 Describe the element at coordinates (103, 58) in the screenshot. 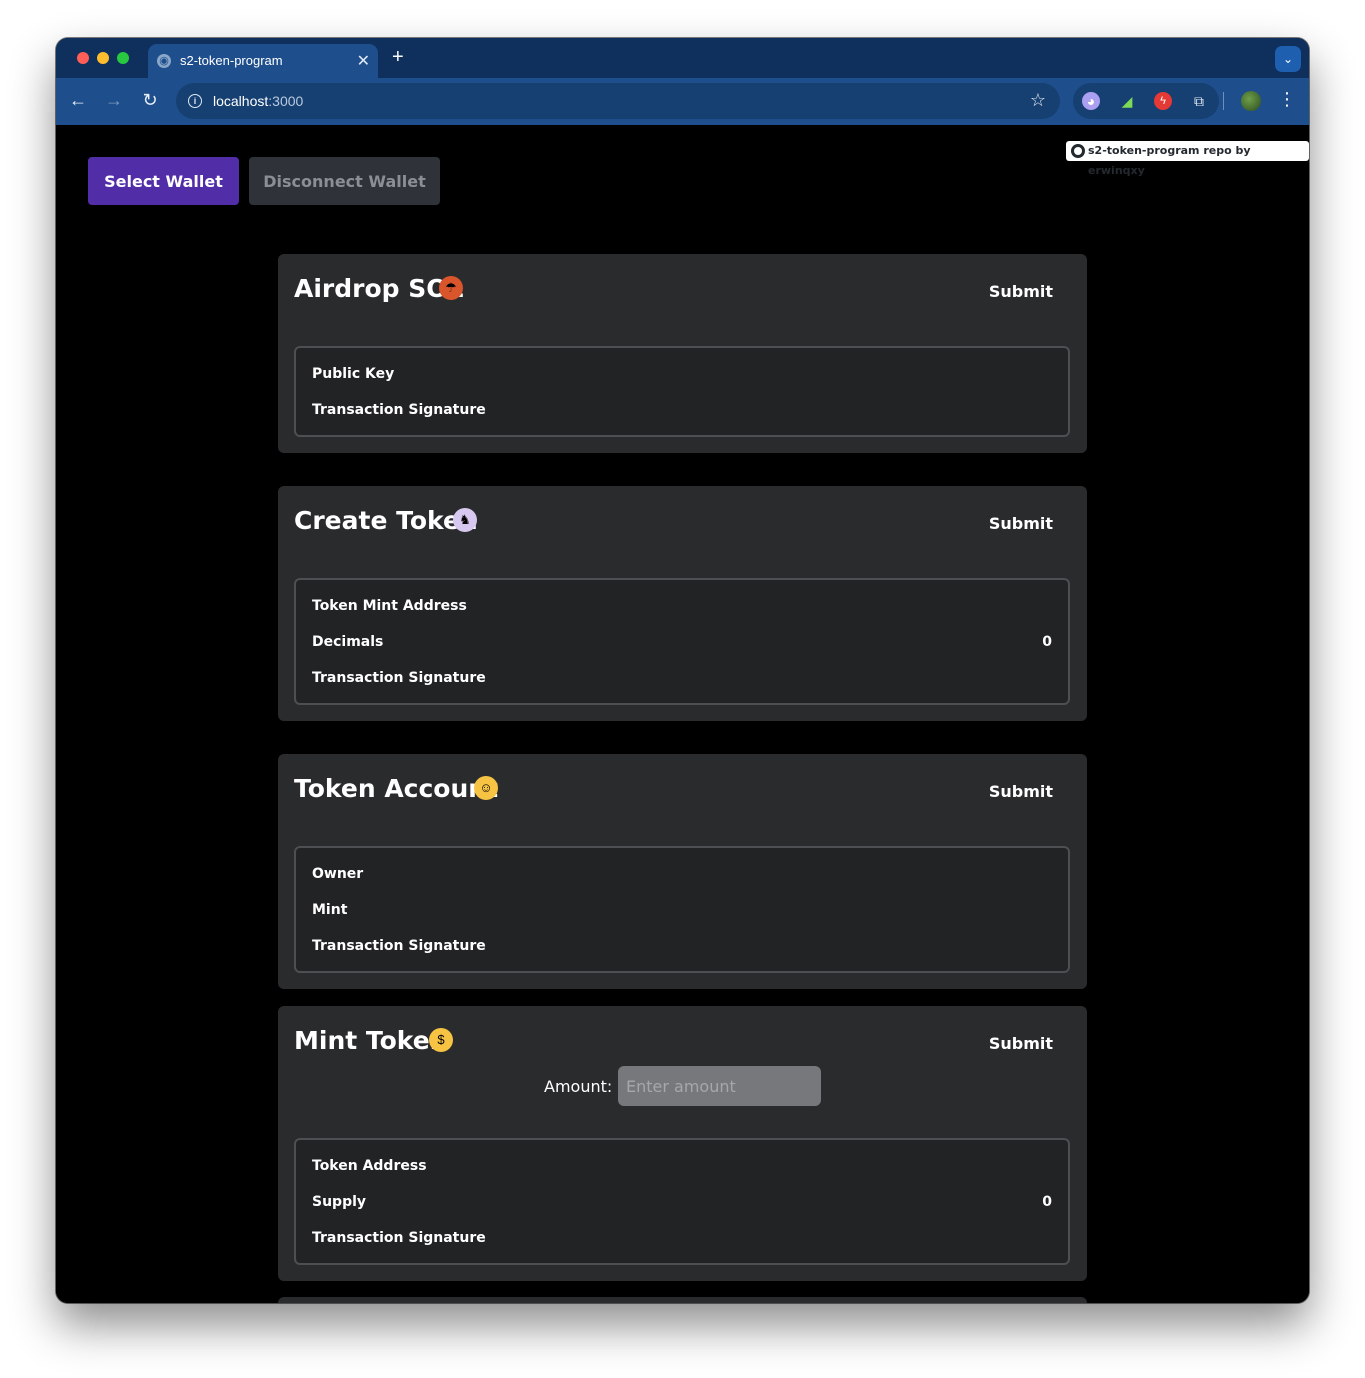

I see `minimize-window-button` at that location.